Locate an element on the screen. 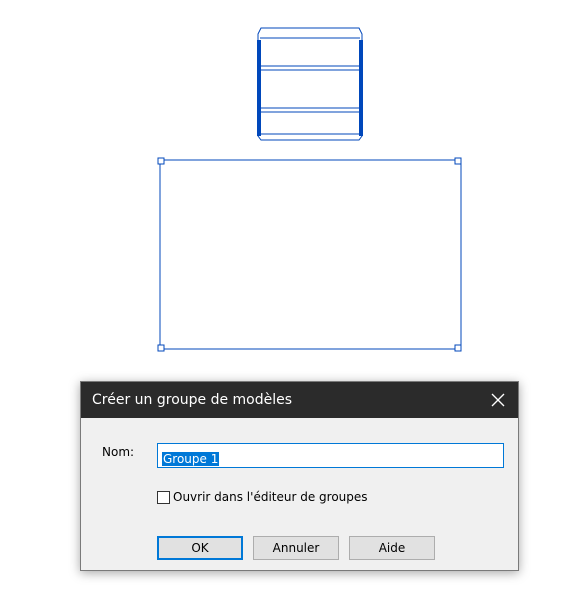 This screenshot has width=586, height=596. close-icon is located at coordinates (498, 400).